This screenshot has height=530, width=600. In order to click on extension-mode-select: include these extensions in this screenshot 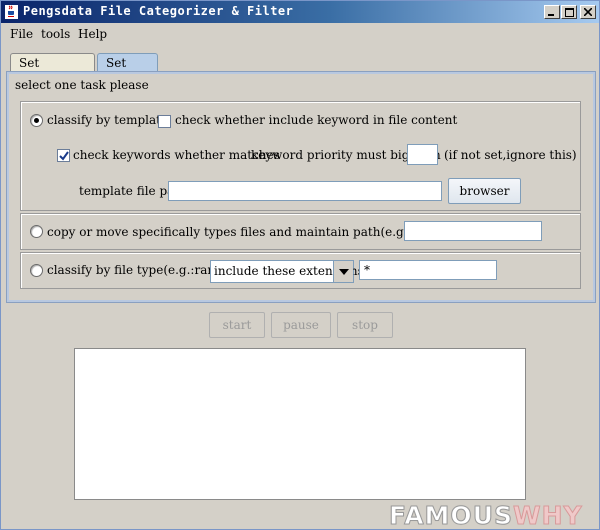, I will do `click(287, 271)`.